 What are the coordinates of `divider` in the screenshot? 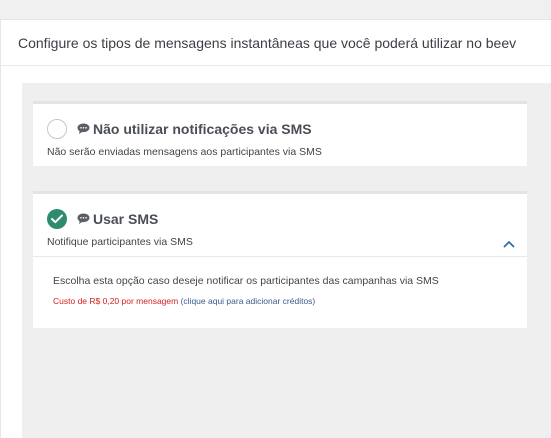 It's located at (280, 256).